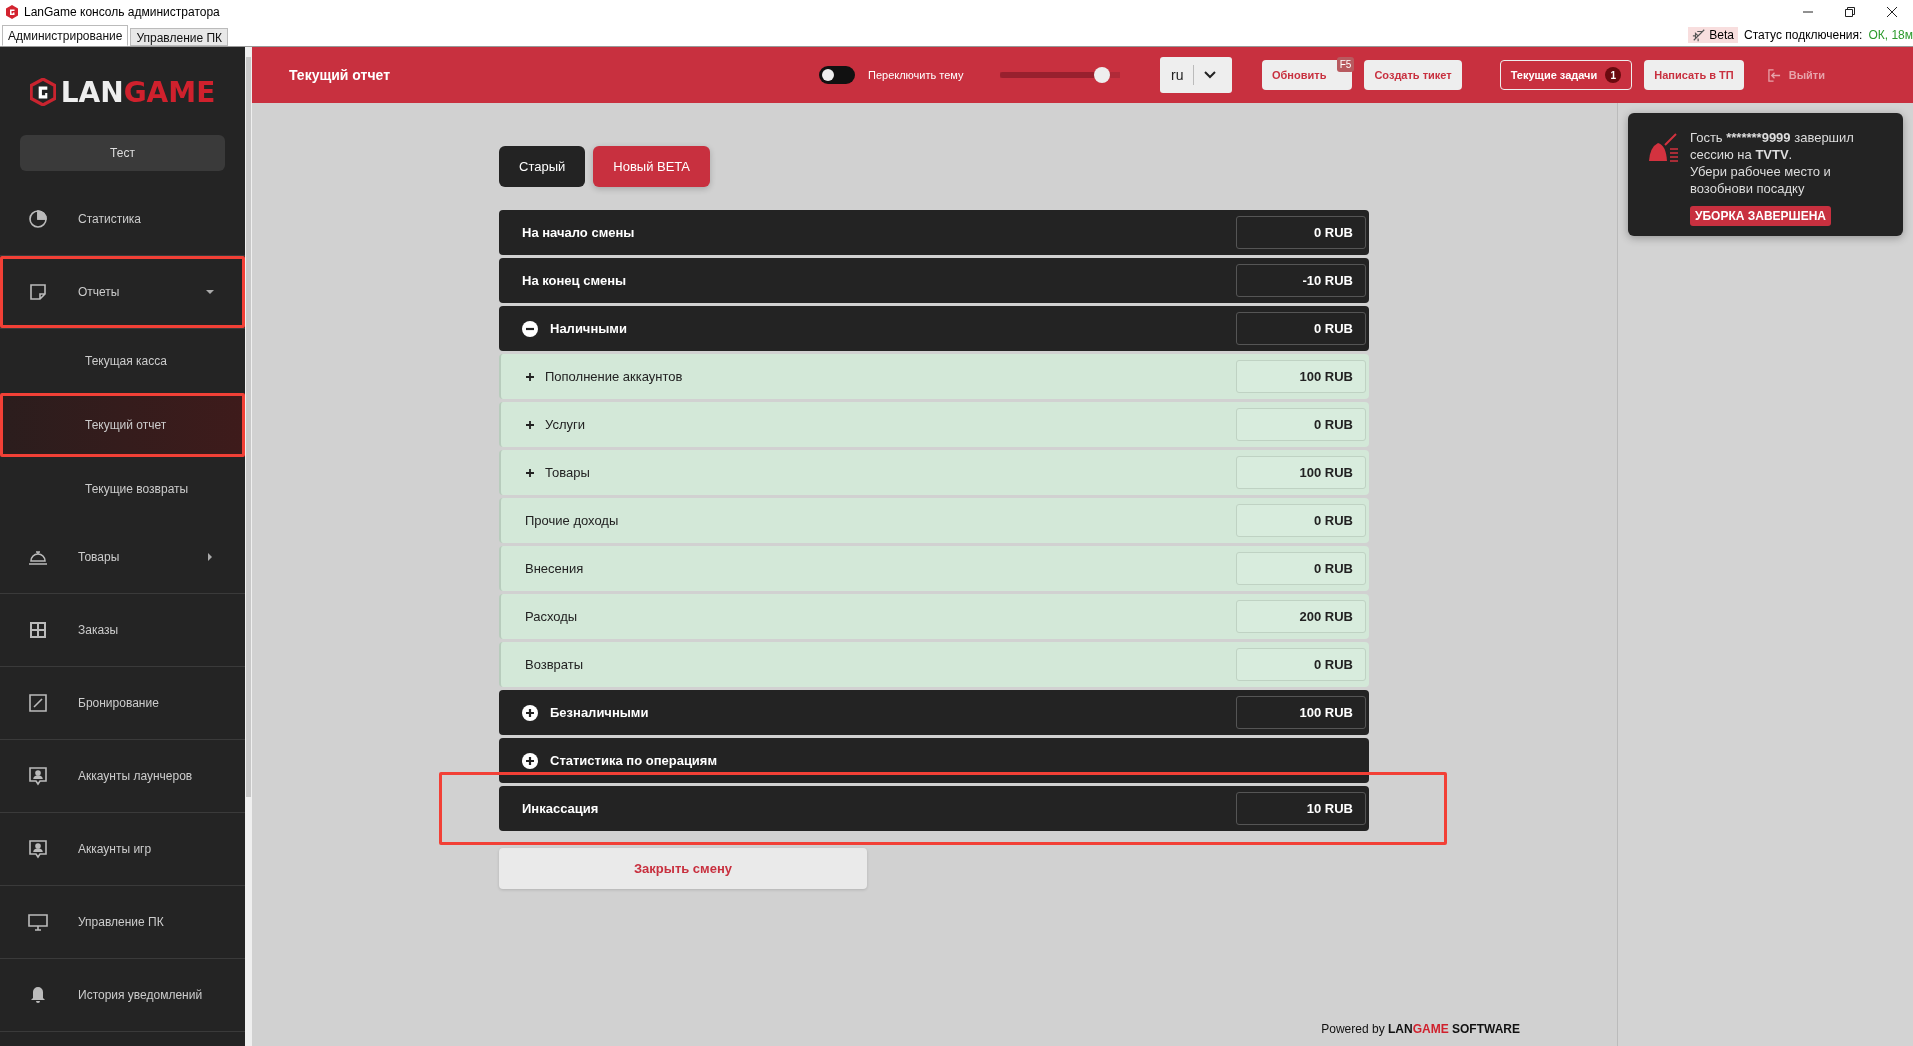 This screenshot has height=1046, width=1913. I want to click on row-label: Пополнение аккаунтов, so click(614, 376).